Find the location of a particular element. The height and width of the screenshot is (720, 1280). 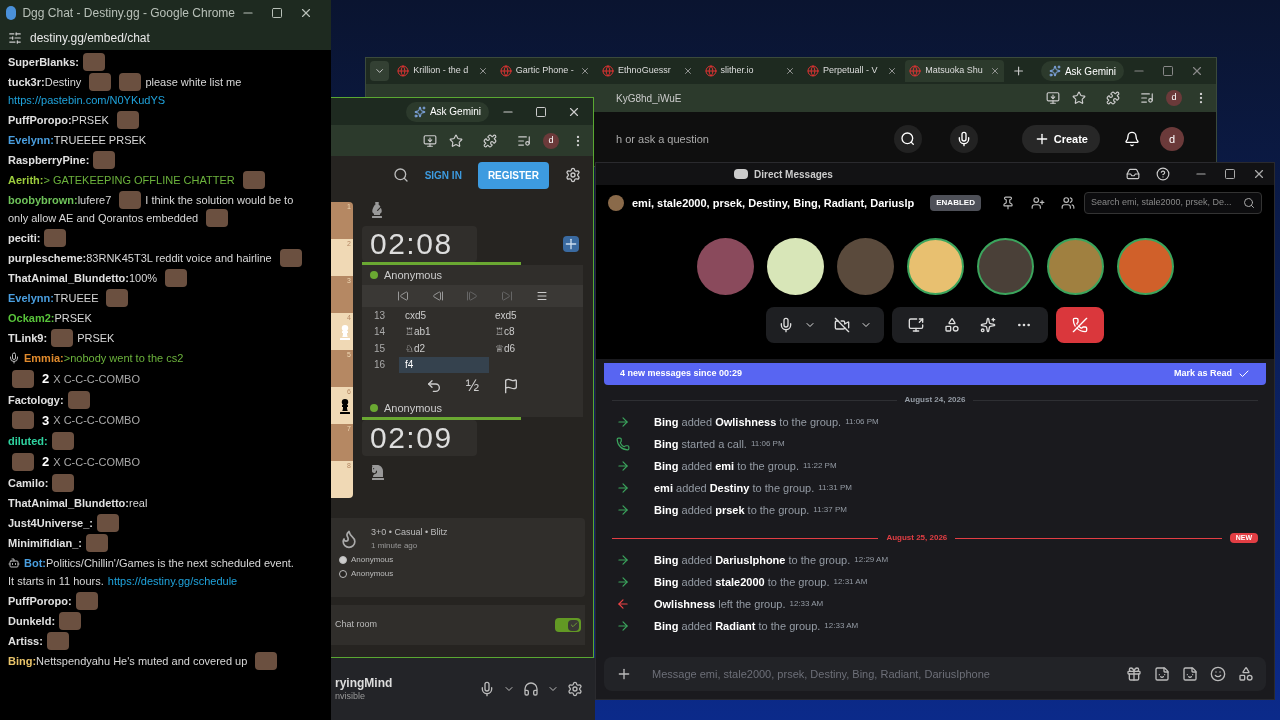

browser-tab: Matsuoka Shu is located at coordinates (954, 71).